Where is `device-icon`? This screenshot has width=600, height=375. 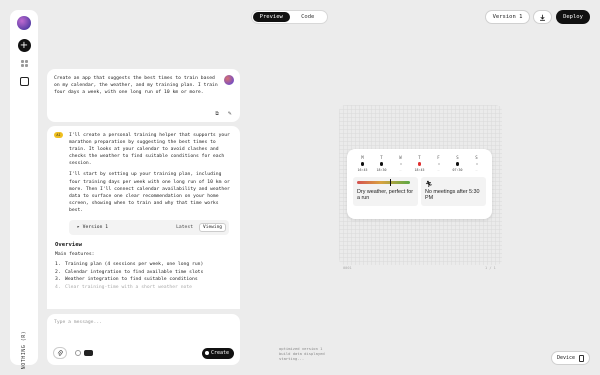 device-icon is located at coordinates (582, 358).